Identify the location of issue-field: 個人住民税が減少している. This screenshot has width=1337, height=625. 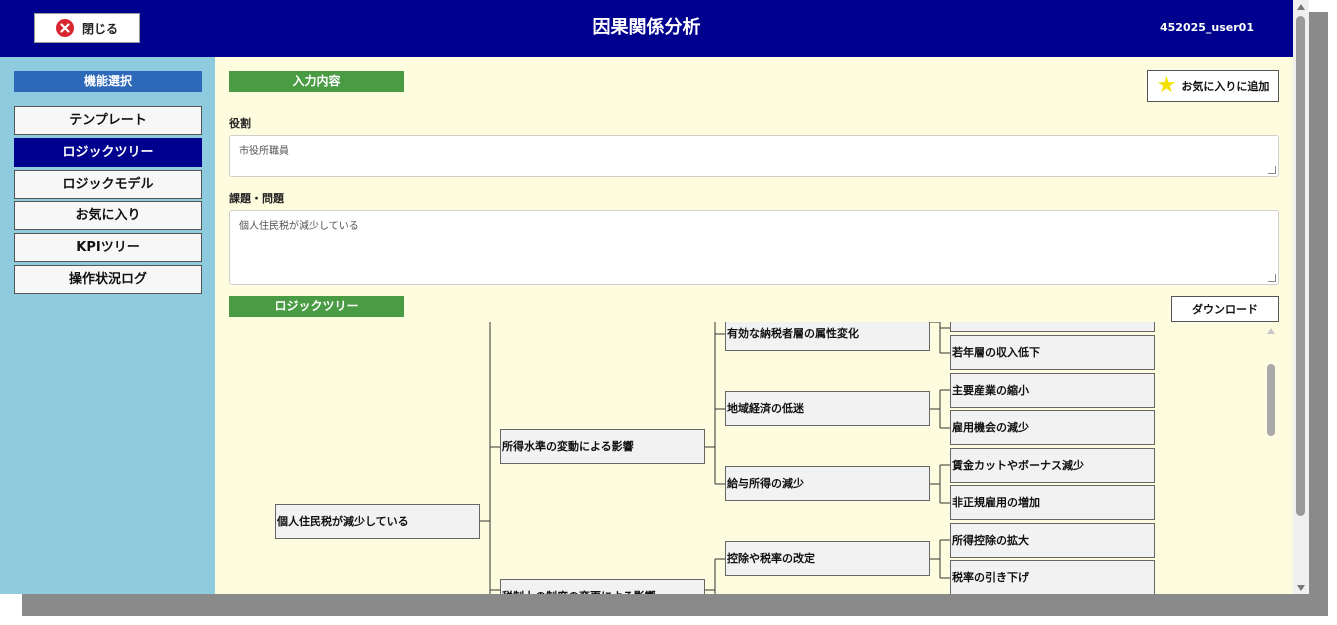
(754, 247).